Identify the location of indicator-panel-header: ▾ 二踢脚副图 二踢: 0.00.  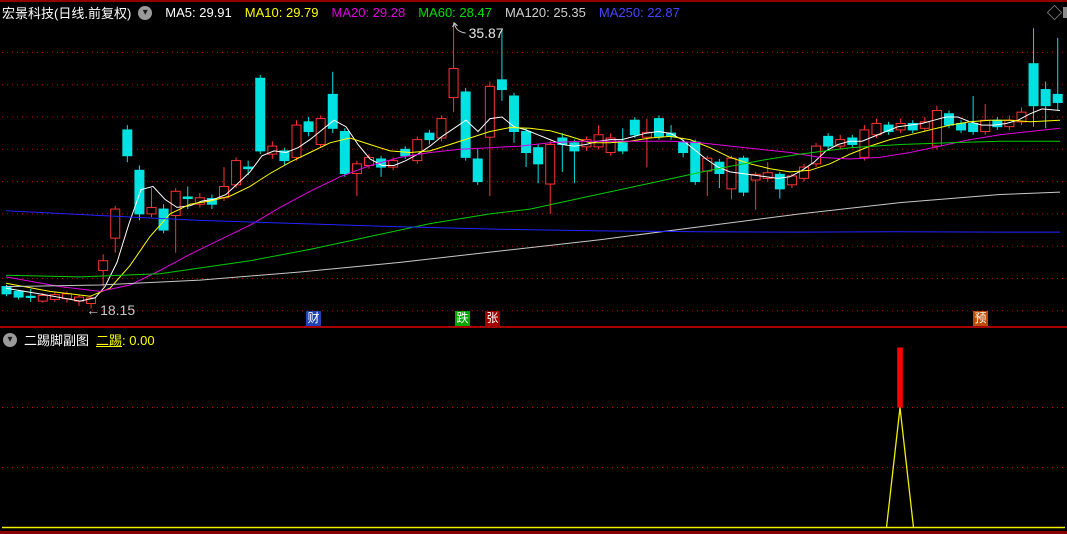
(79, 339).